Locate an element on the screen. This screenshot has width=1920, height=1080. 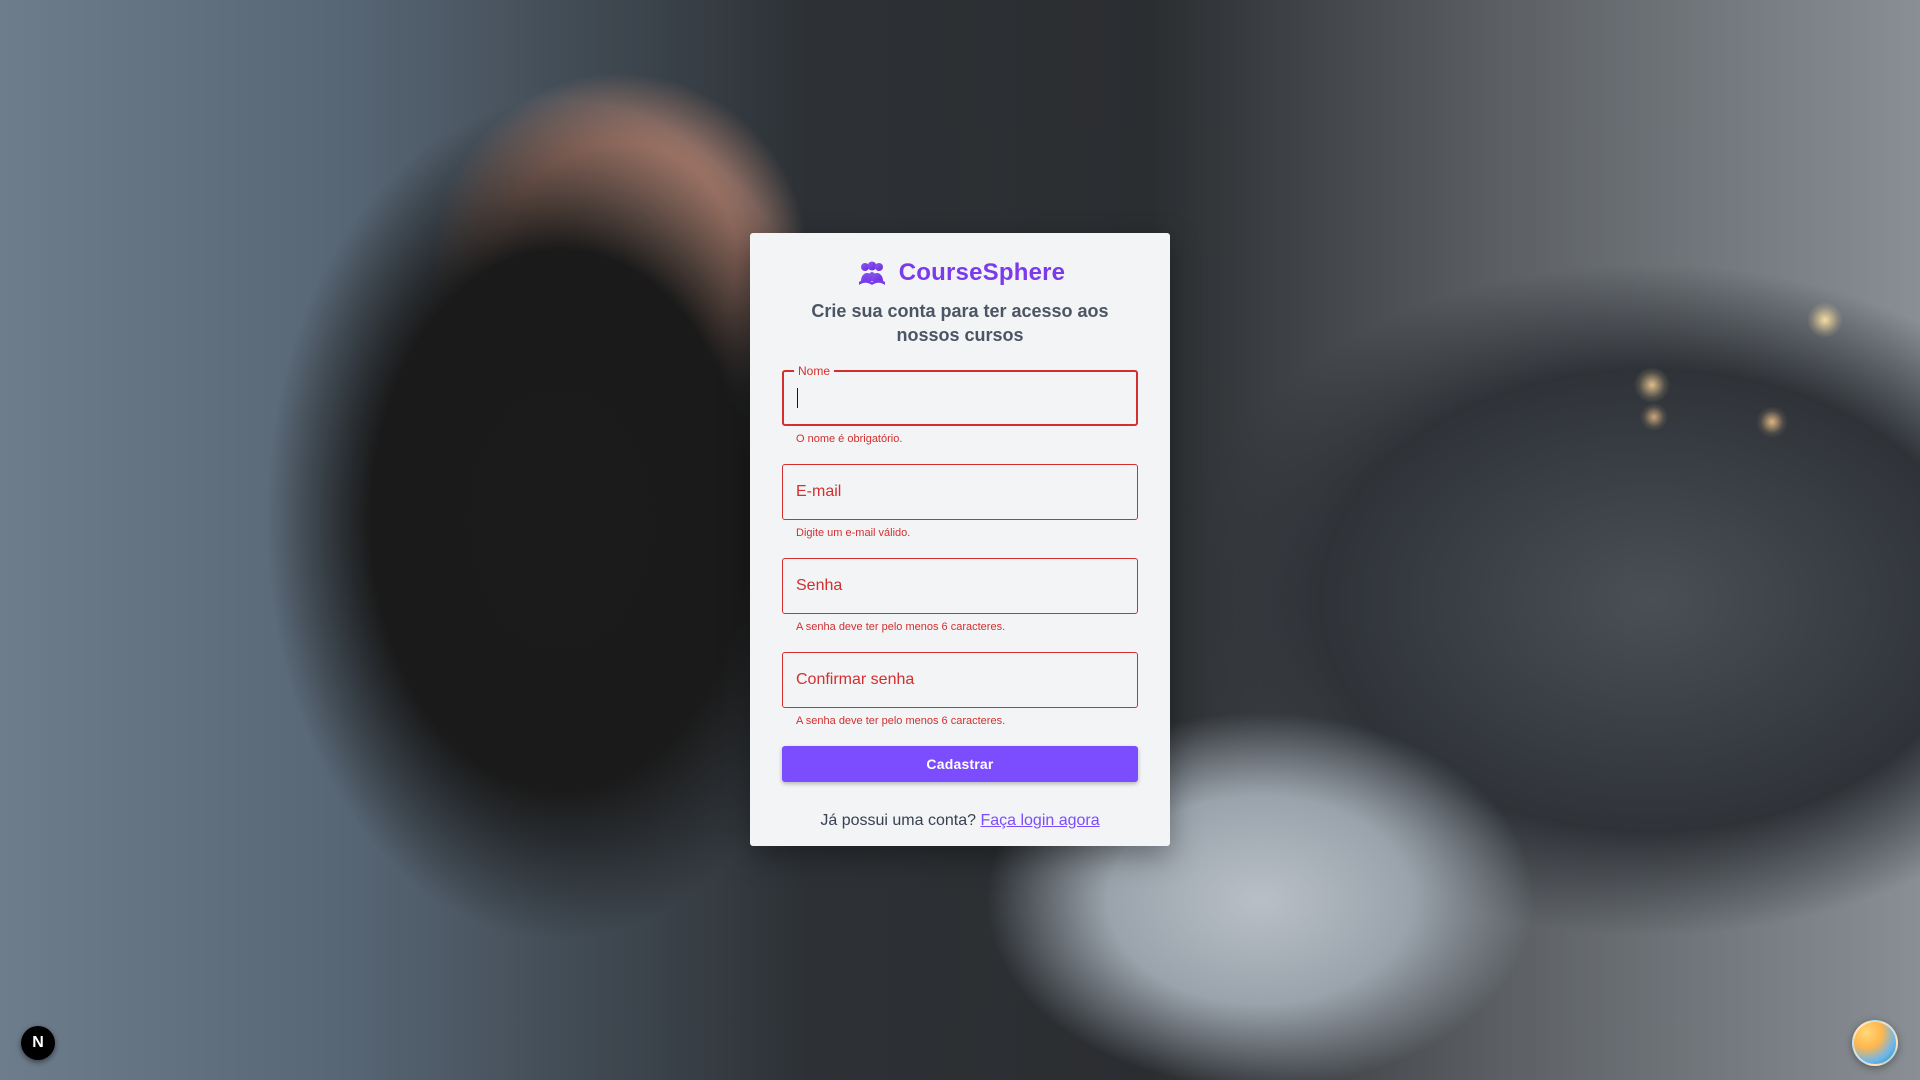
brand-header: CourseSphere is located at coordinates (960, 273).